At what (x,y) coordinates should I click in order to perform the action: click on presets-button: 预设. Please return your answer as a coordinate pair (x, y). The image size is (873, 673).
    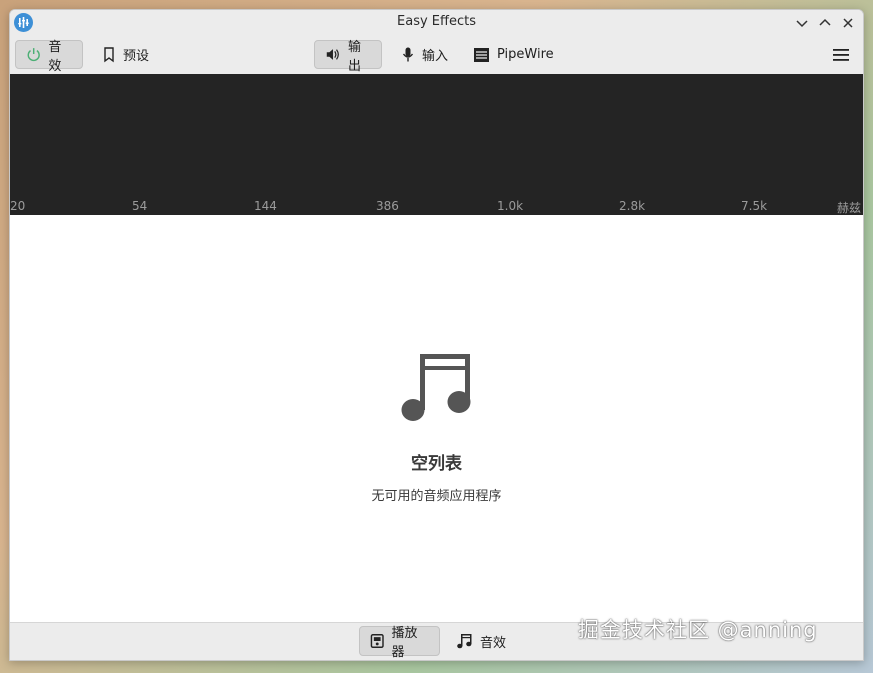
    Looking at the image, I should click on (126, 54).